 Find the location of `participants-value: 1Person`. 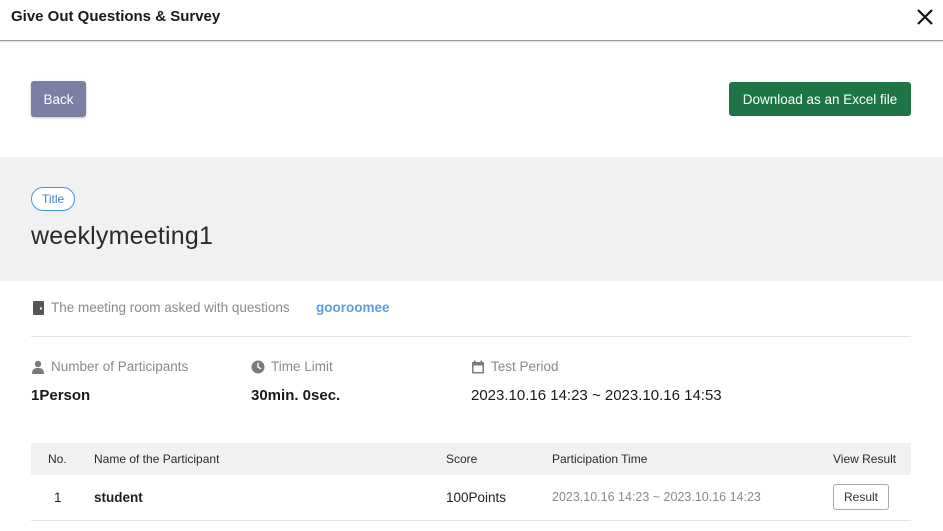

participants-value: 1Person is located at coordinates (61, 395).